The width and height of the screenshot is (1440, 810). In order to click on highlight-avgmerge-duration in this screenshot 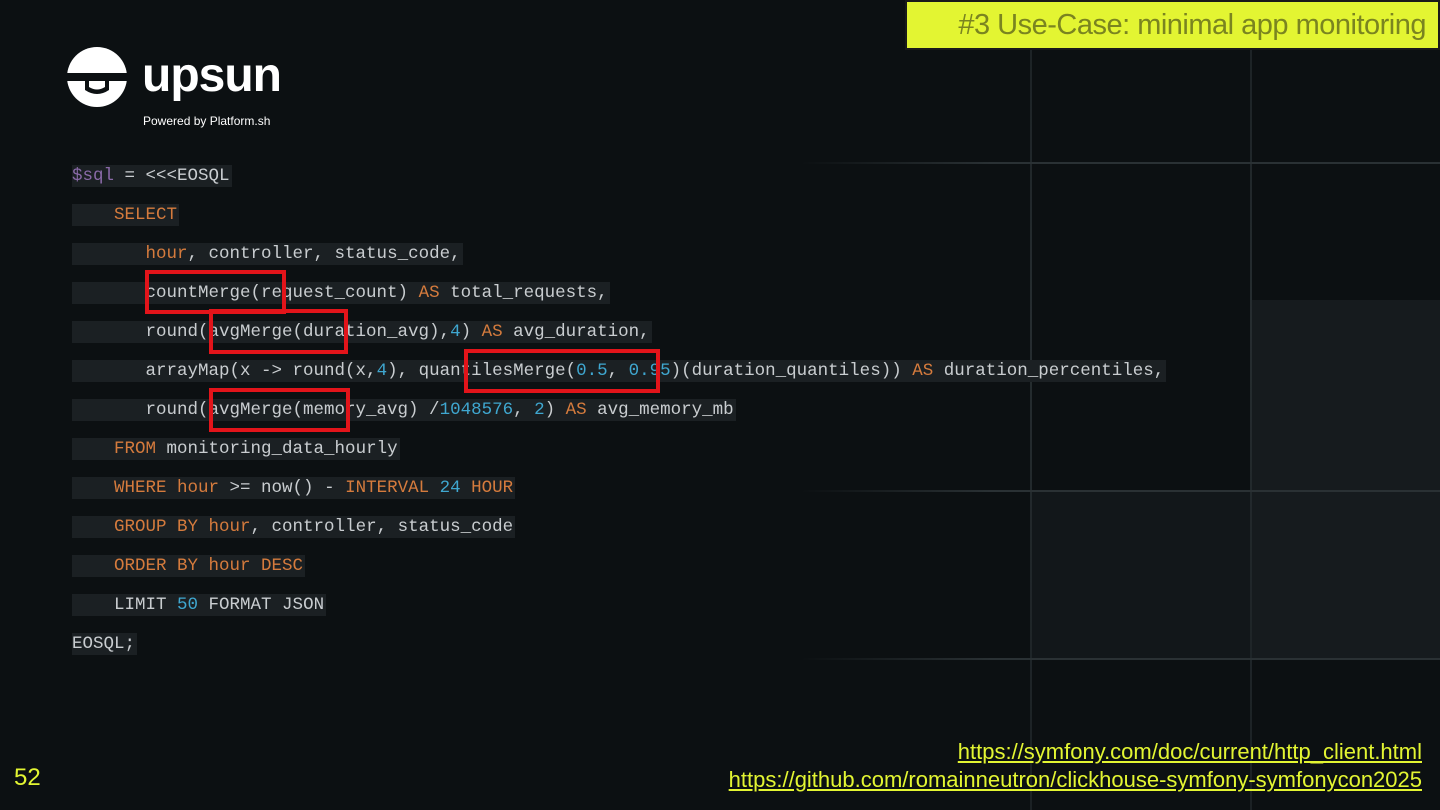, I will do `click(278, 331)`.